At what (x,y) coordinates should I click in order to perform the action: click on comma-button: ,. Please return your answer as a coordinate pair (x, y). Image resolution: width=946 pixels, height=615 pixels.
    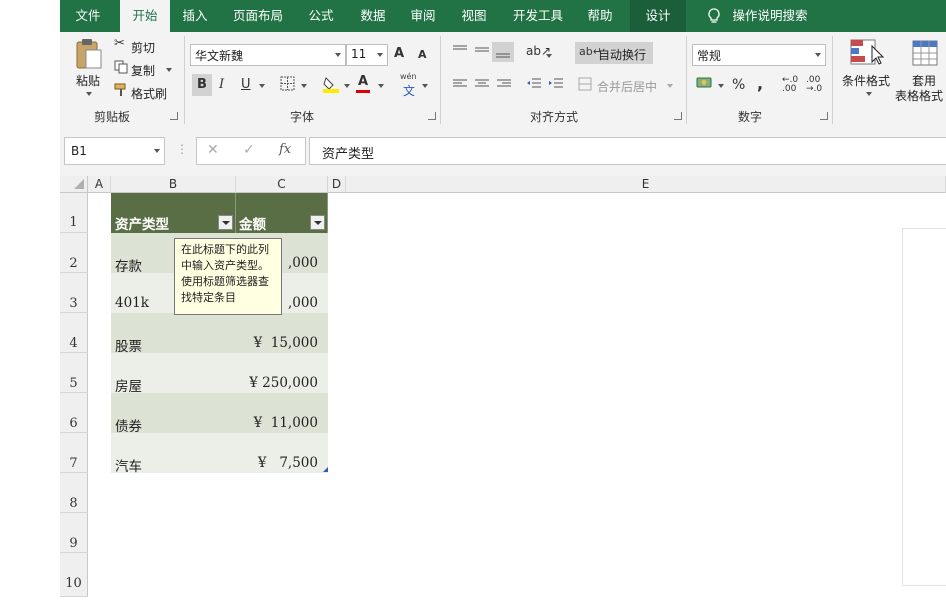
    Looking at the image, I should click on (760, 83).